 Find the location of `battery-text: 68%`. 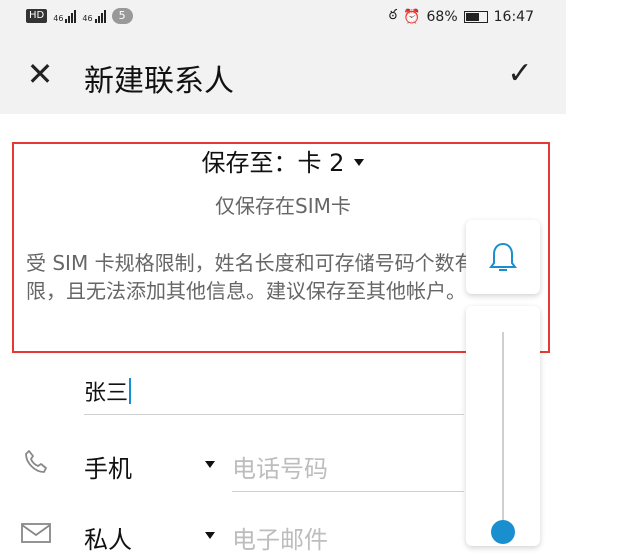

battery-text: 68% is located at coordinates (442, 16).